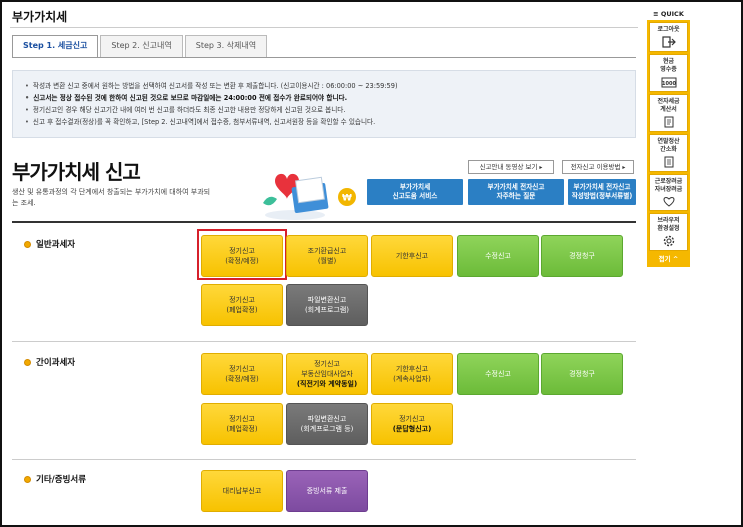 The width and height of the screenshot is (743, 527). Describe the element at coordinates (49, 244) in the screenshot. I see `category-general: 일반과세자` at that location.